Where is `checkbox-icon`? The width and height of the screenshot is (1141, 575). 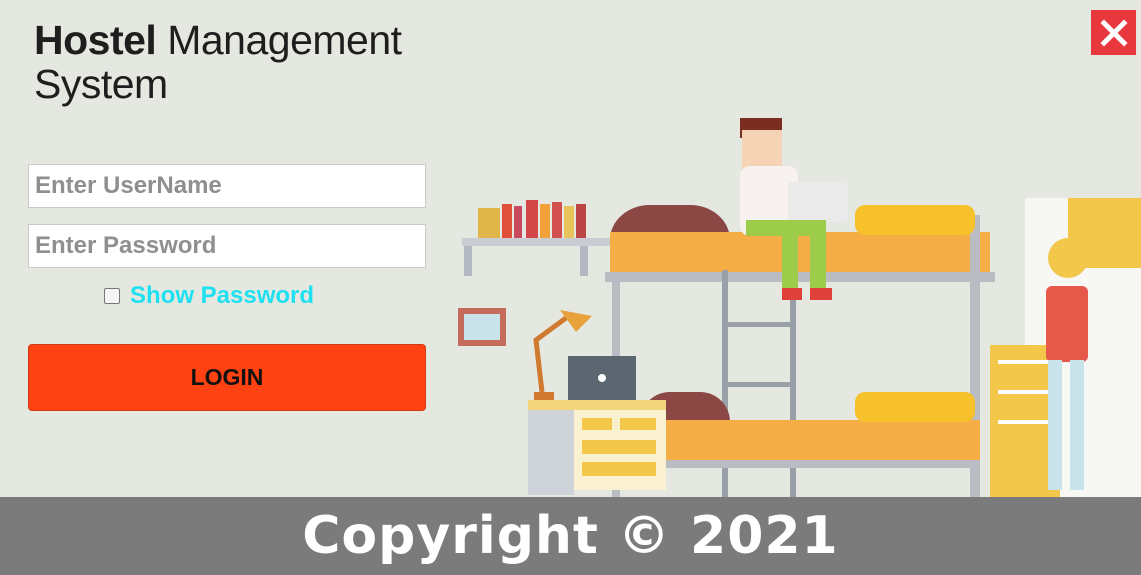 checkbox-icon is located at coordinates (112, 296).